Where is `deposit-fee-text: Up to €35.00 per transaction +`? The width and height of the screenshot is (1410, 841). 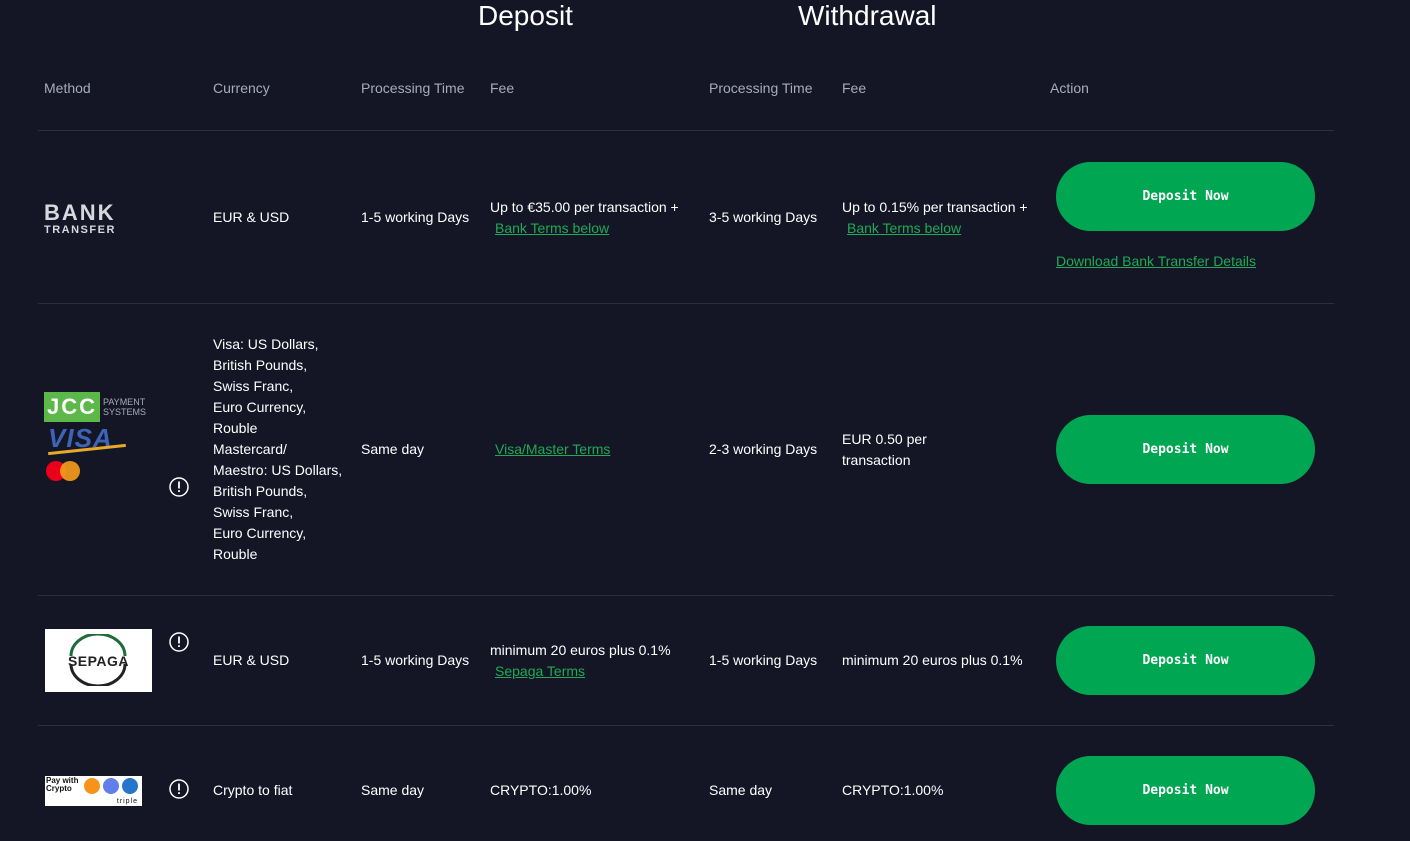 deposit-fee-text: Up to €35.00 per transaction + is located at coordinates (584, 207).